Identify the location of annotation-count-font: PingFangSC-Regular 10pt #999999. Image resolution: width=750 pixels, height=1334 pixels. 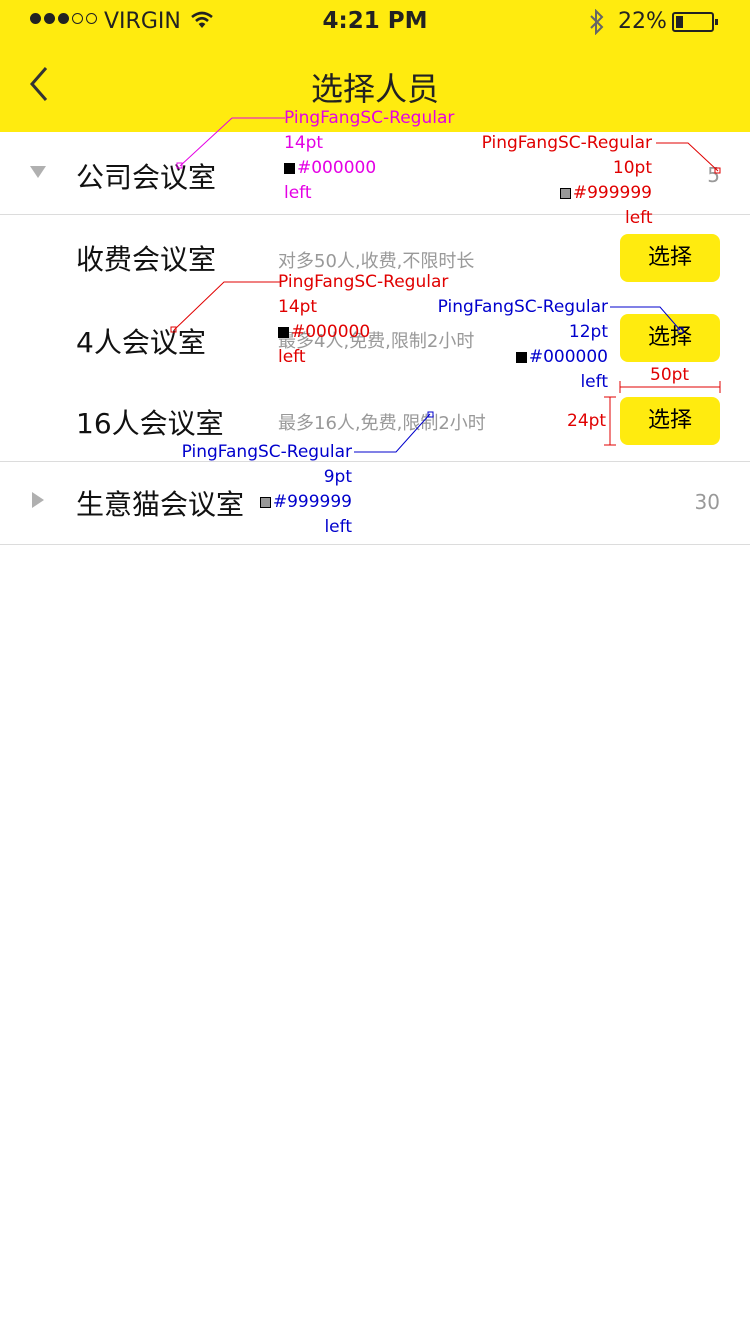
(567, 168).